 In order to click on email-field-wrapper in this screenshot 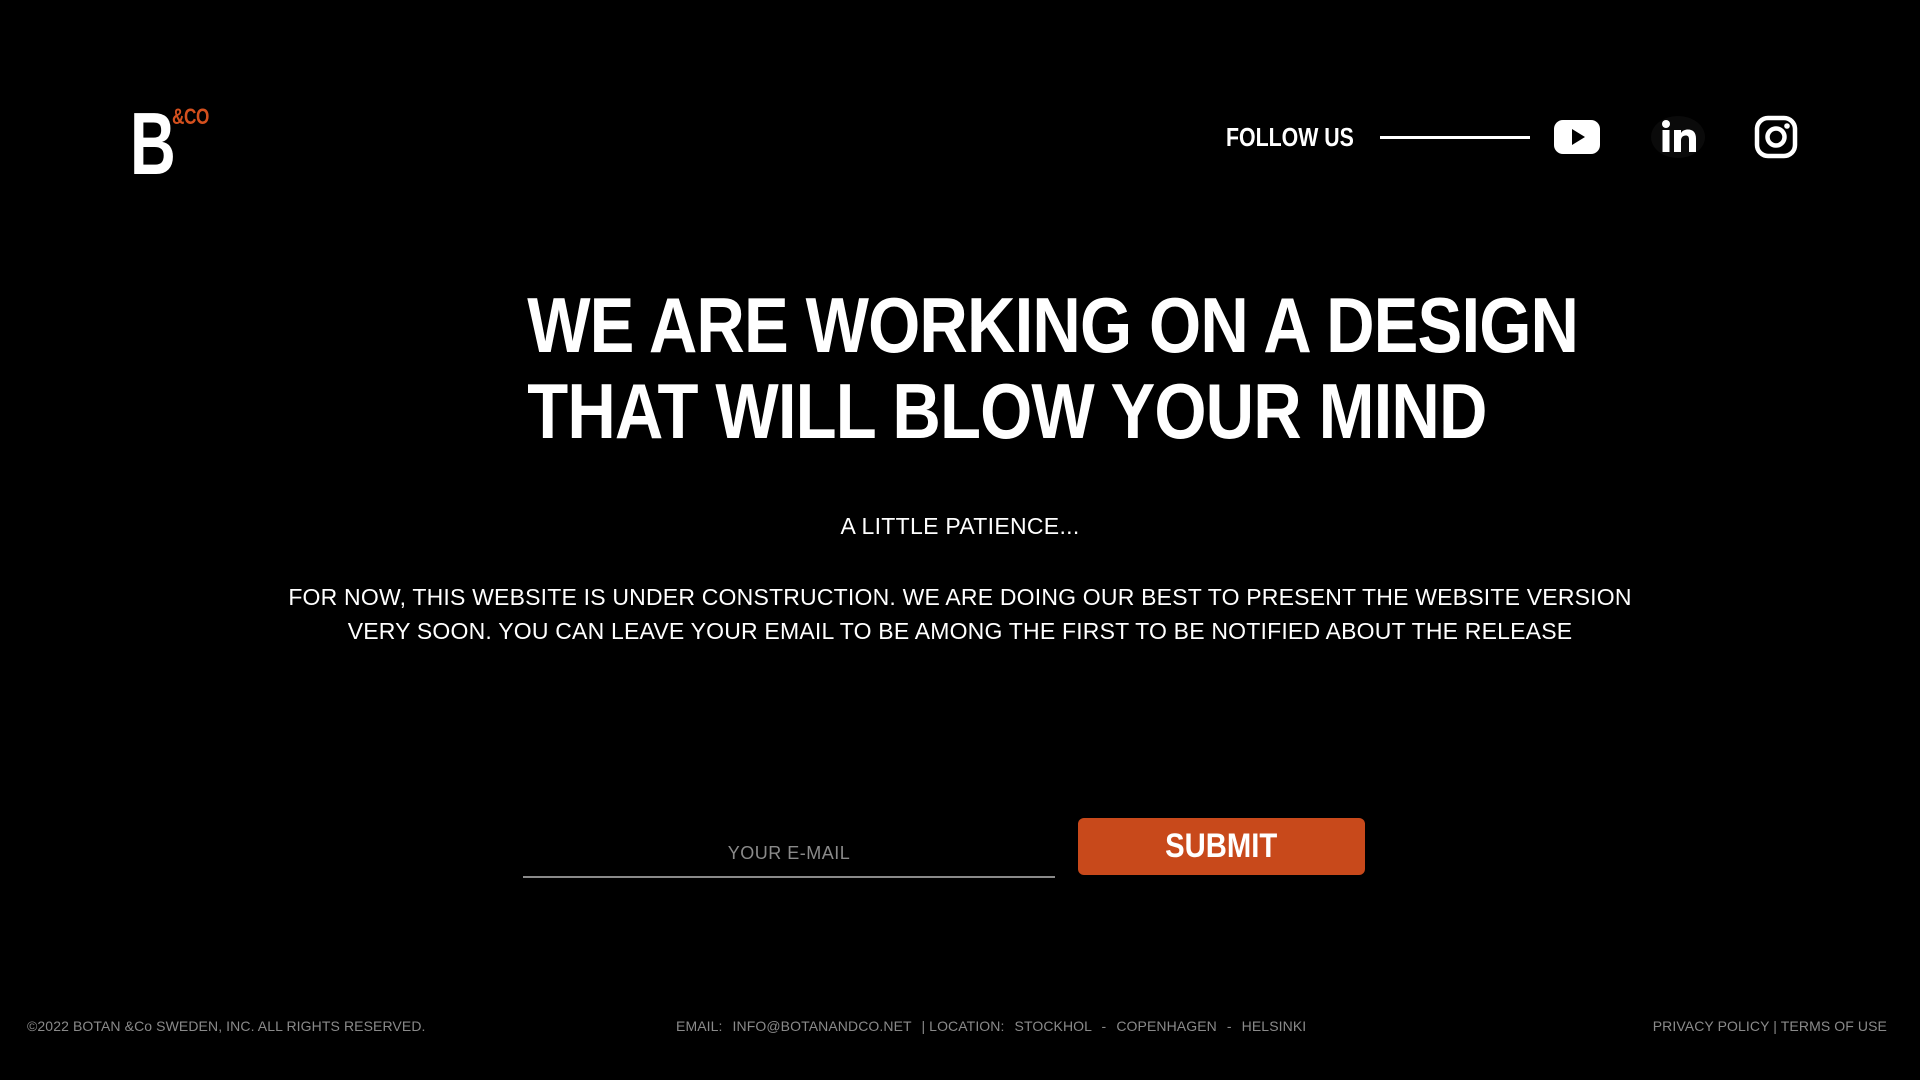, I will do `click(789, 855)`.